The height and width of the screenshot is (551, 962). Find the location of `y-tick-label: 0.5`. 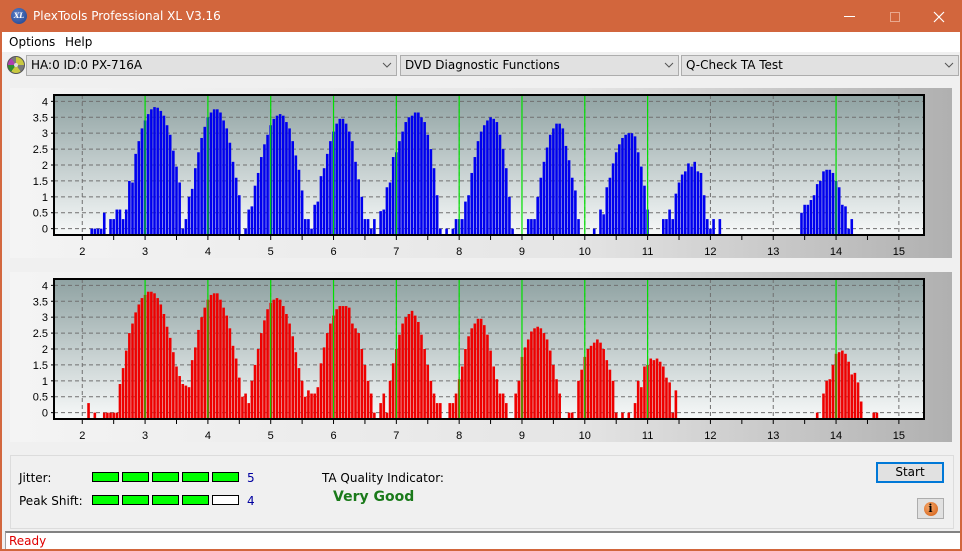

y-tick-label: 0.5 is located at coordinates (40, 398).